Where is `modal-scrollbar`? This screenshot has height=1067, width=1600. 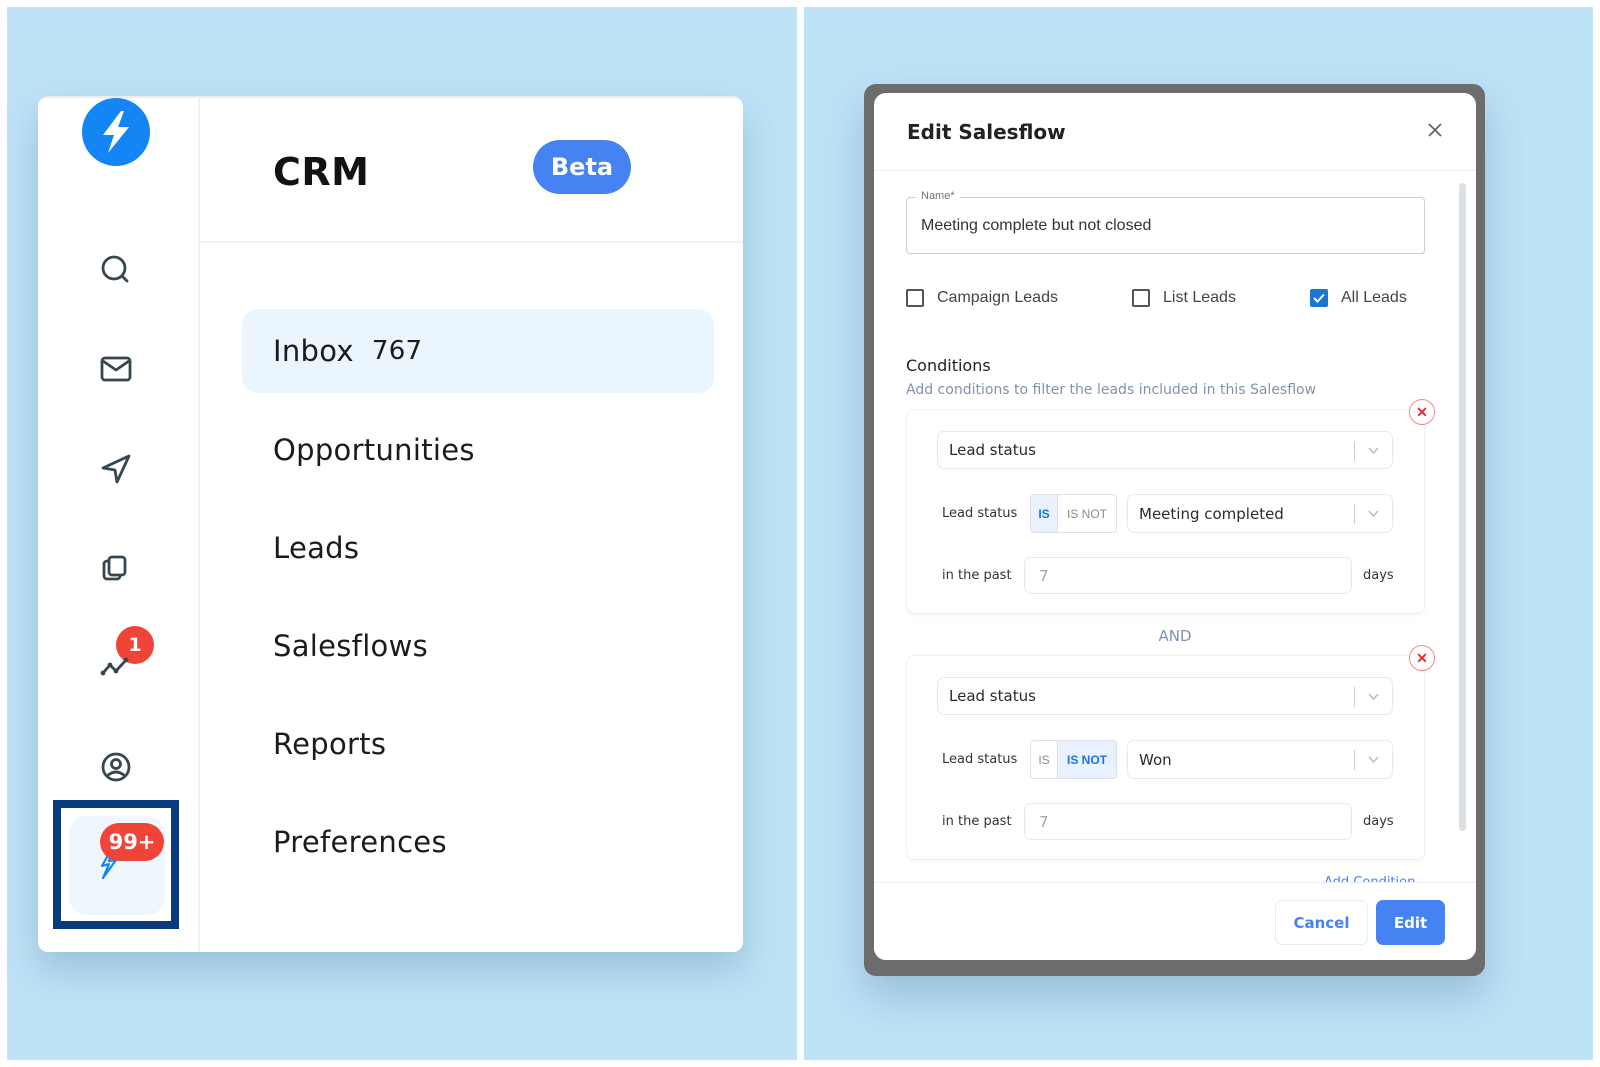
modal-scrollbar is located at coordinates (1462, 507).